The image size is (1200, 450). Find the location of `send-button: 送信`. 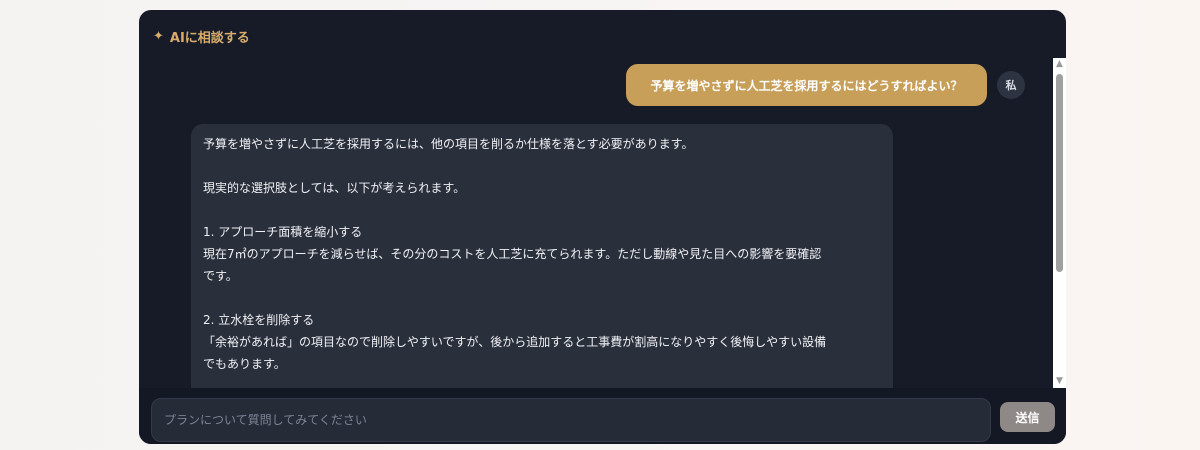

send-button: 送信 is located at coordinates (1027, 417).